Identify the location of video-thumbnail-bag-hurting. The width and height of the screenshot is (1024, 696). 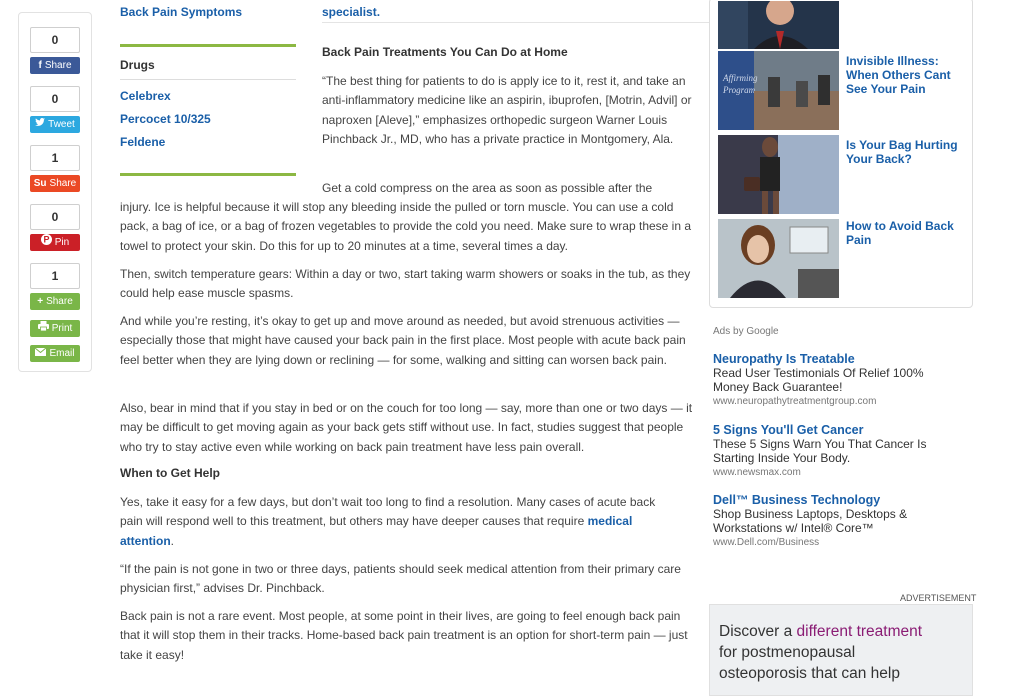
(778, 174).